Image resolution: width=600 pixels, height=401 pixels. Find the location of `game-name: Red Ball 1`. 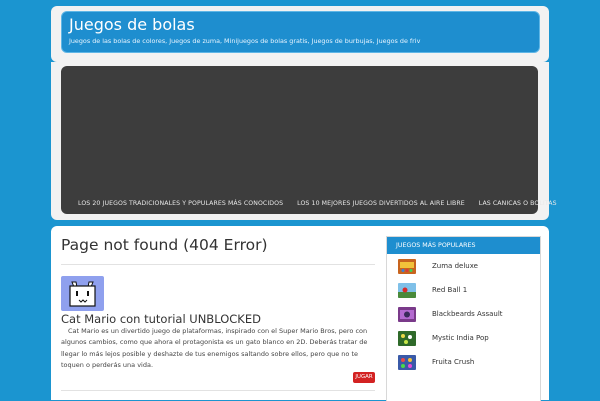

game-name: Red Ball 1 is located at coordinates (449, 290).